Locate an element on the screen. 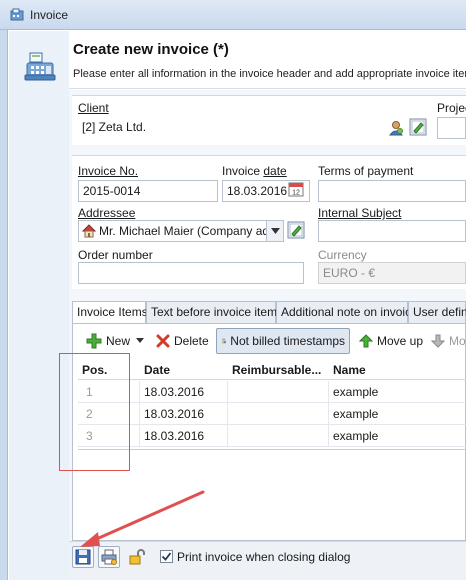 The height and width of the screenshot is (580, 466). project-label: Projec is located at coordinates (451, 108).